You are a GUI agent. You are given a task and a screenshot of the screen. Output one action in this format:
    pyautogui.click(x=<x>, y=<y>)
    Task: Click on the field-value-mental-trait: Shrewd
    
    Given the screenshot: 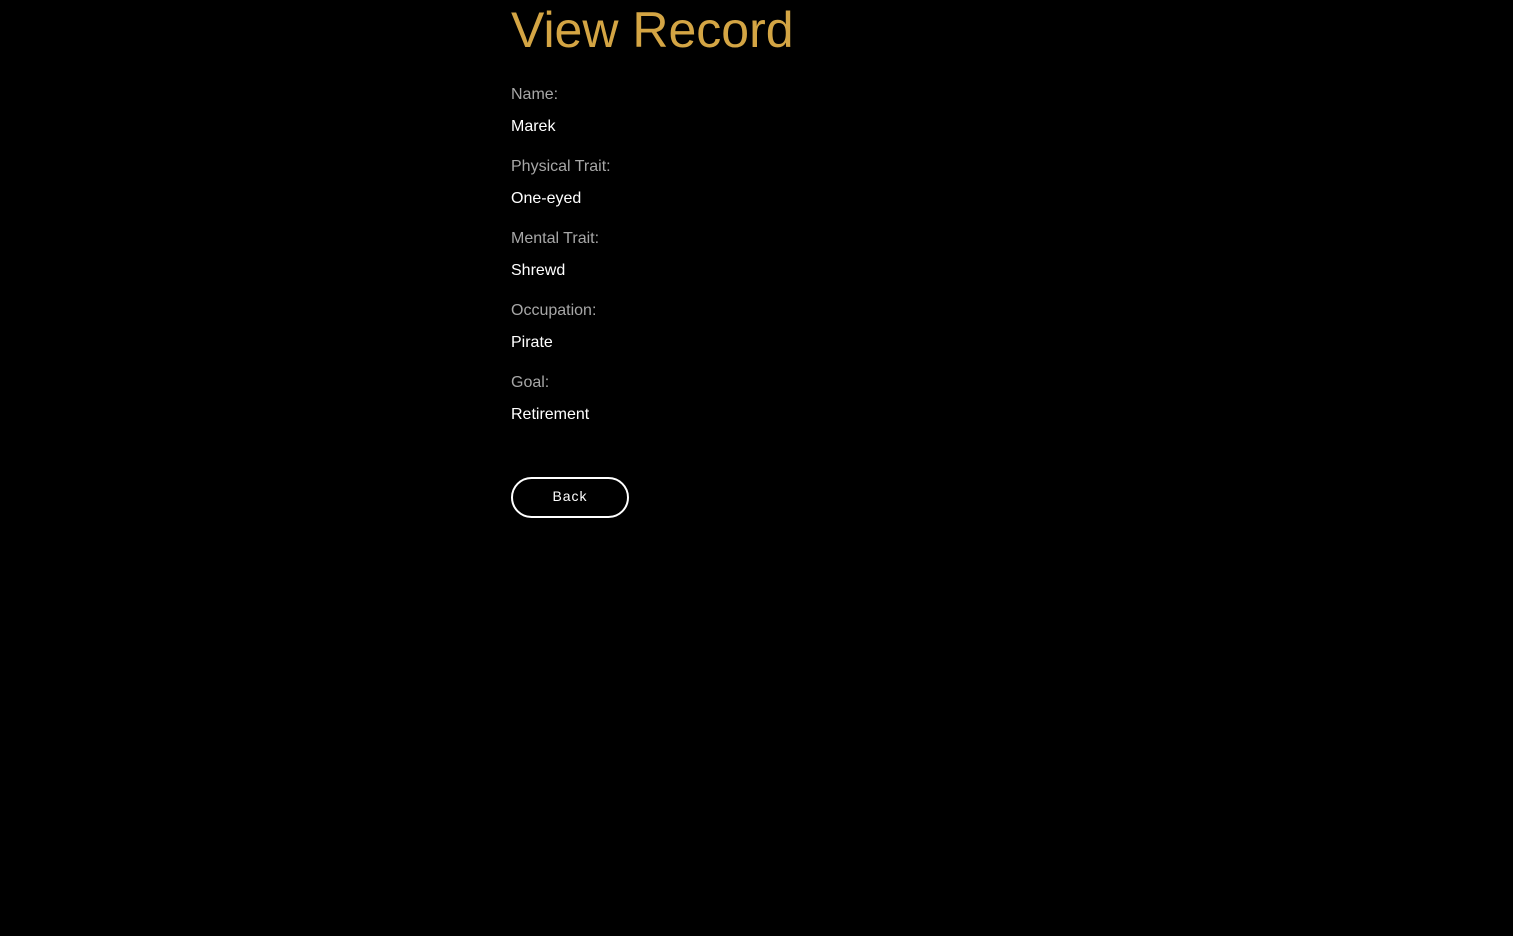 What is the action you would take?
    pyautogui.click(x=538, y=270)
    